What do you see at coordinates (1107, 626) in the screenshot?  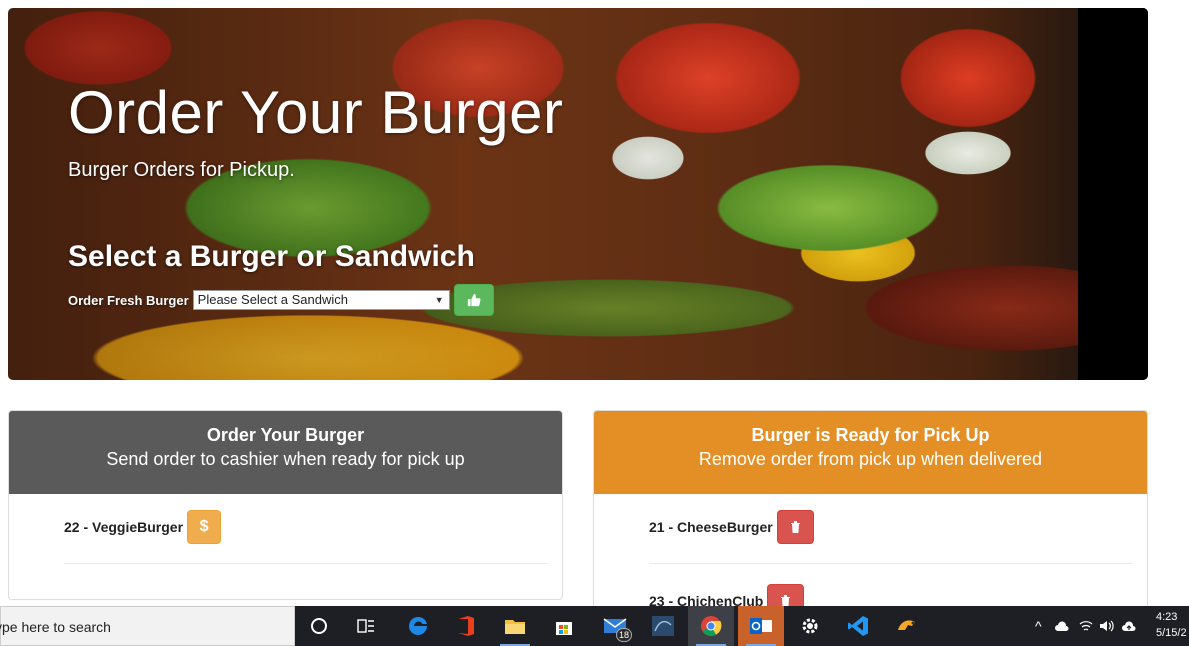 I see `volume-icon` at bounding box center [1107, 626].